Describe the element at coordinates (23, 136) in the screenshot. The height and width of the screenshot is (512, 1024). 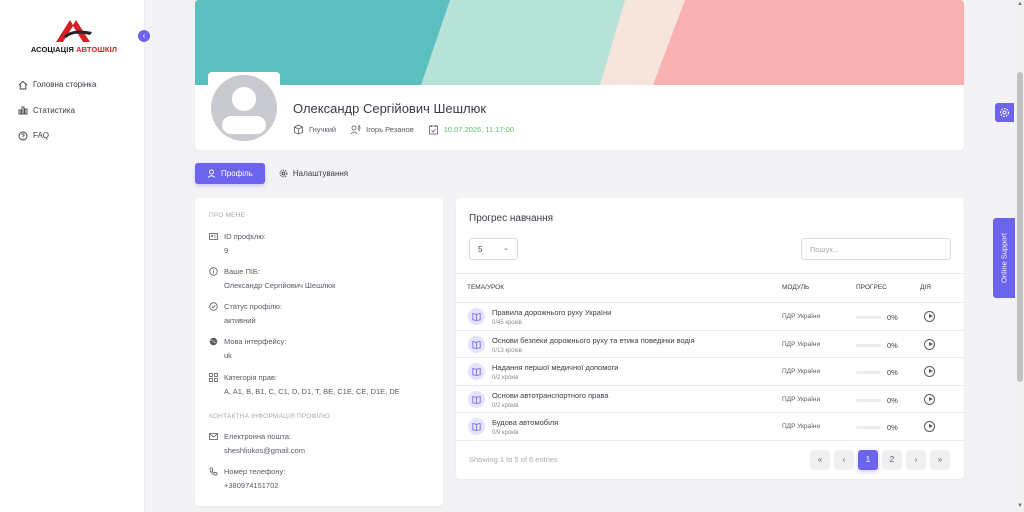
I see `help-icon` at that location.